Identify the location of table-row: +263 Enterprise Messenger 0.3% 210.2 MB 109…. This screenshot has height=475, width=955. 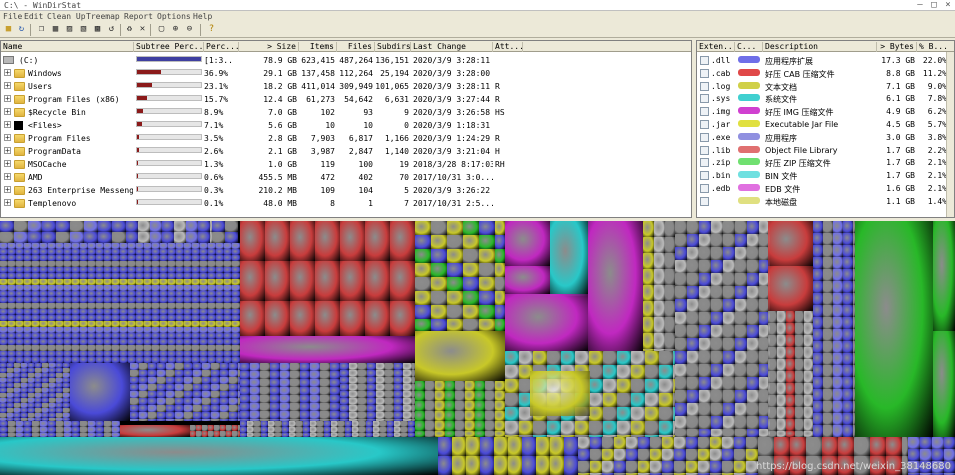
(346, 190).